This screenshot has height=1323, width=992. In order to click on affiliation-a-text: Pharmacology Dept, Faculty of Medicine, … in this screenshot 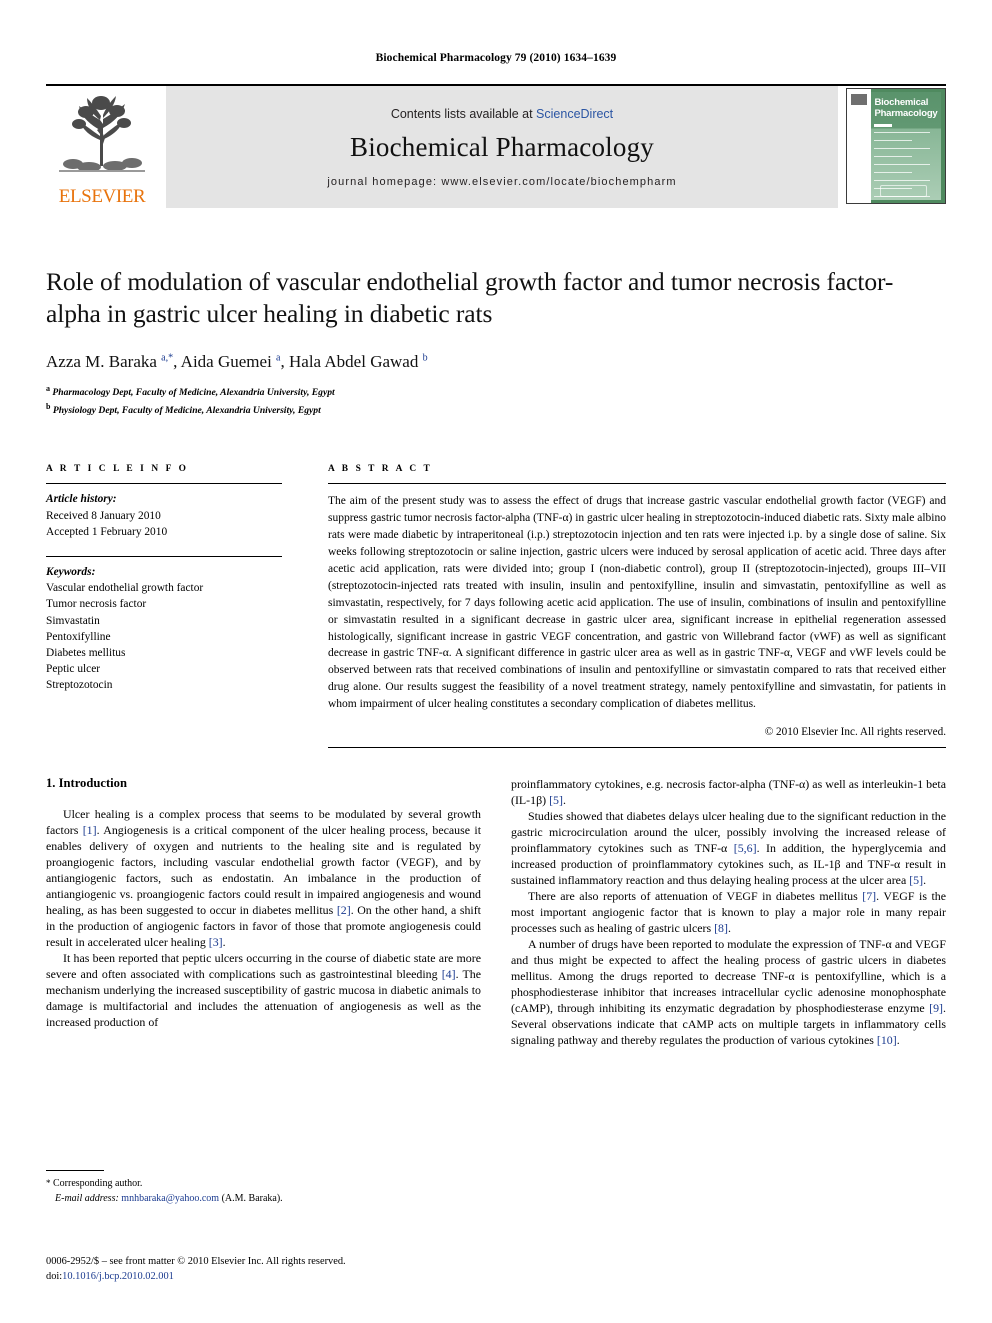, I will do `click(193, 393)`.